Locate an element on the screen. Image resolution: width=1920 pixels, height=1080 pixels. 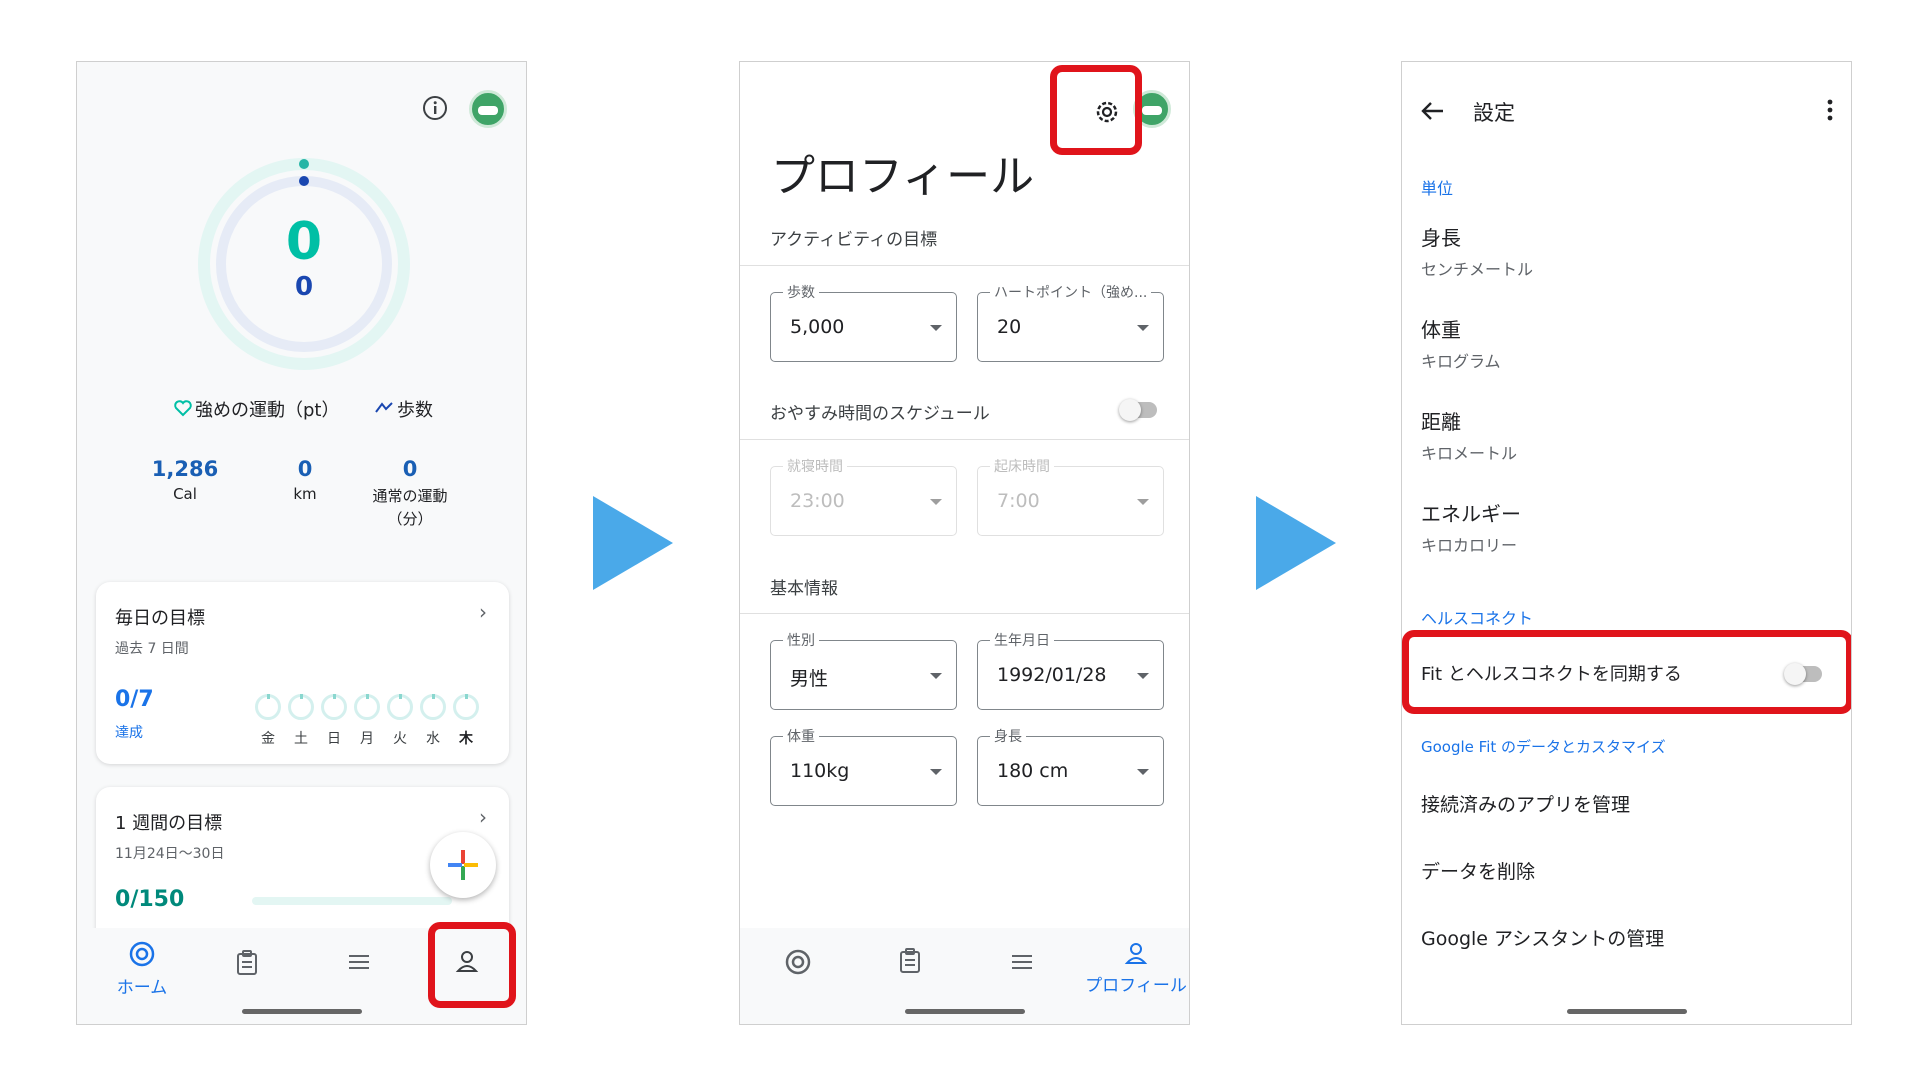
birthday-label: 生年月日 is located at coordinates (1022, 640).